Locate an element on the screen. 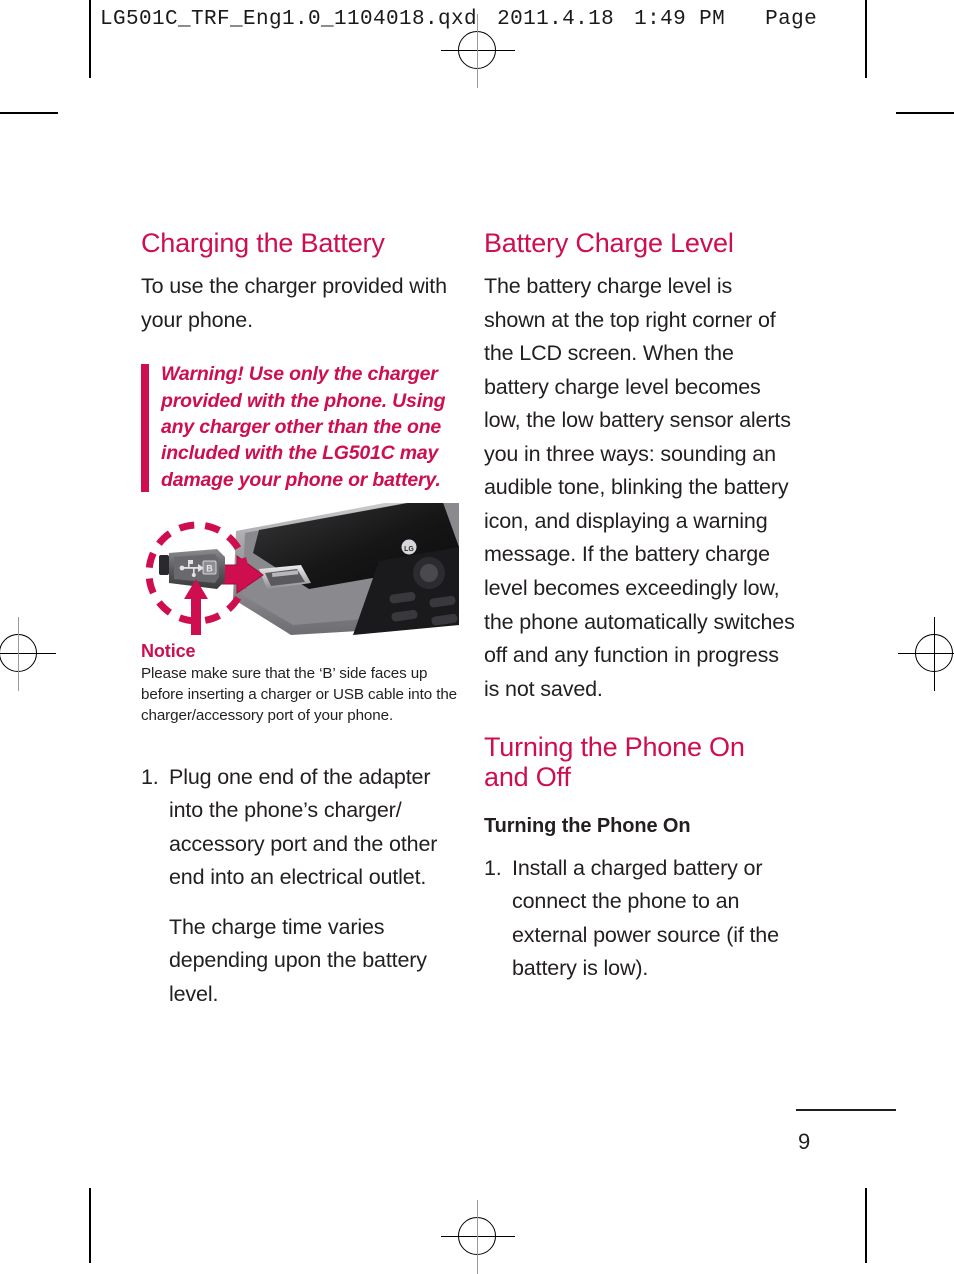 The image size is (954, 1274). usb-connector-illustration: B is located at coordinates (192, 568).